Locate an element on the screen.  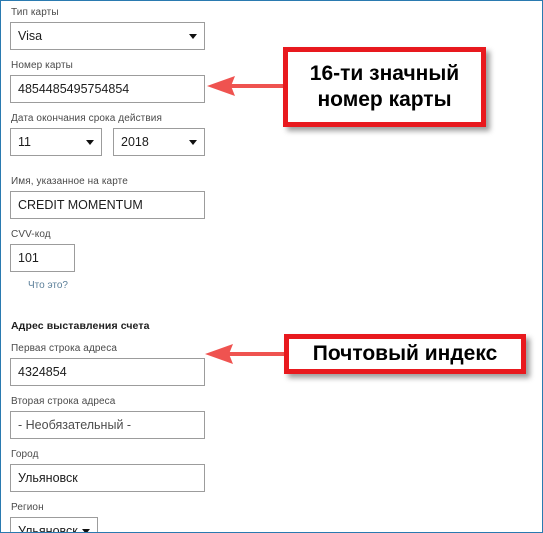
billing-section-title: Адрес выставления счета is located at coordinates (80, 326).